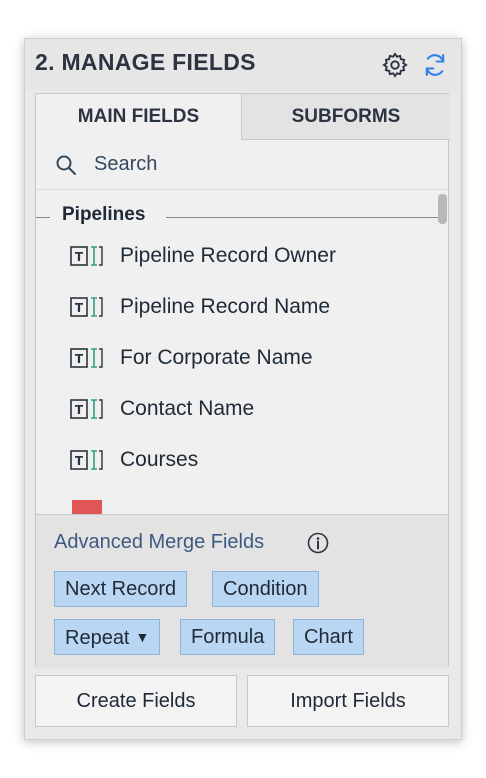 This screenshot has width=486, height=778. Describe the element at coordinates (121, 589) in the screenshot. I see `next-record-button: Next Record` at that location.